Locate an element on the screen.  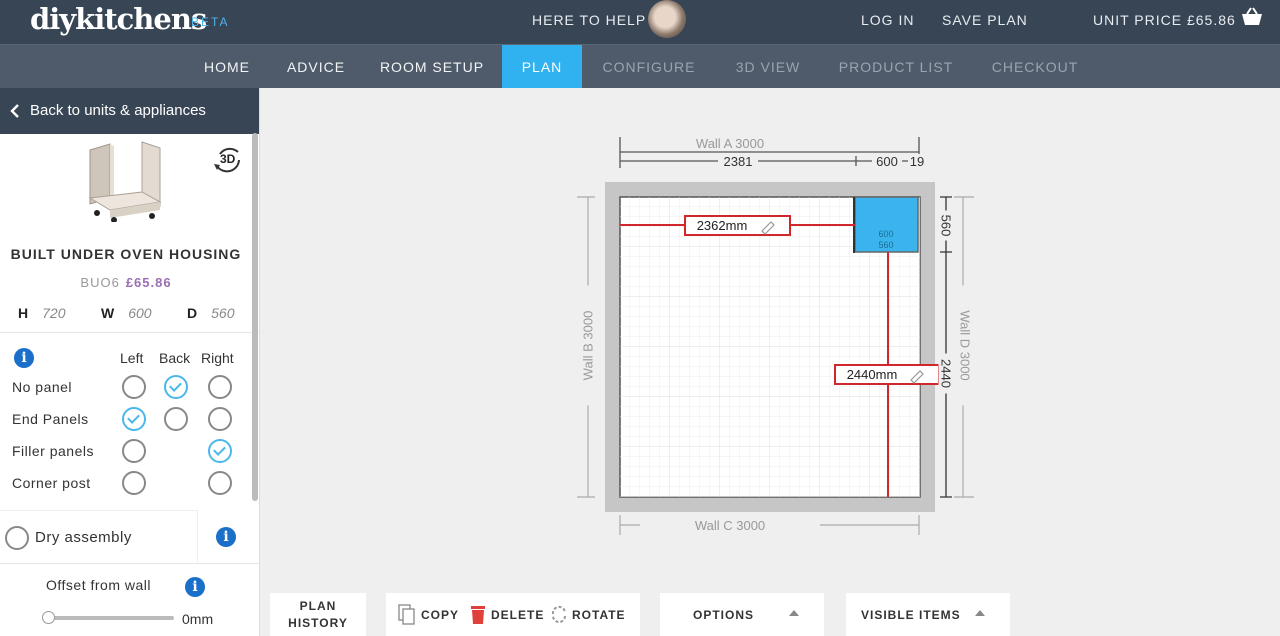
col-back: Back is located at coordinates (175, 358).